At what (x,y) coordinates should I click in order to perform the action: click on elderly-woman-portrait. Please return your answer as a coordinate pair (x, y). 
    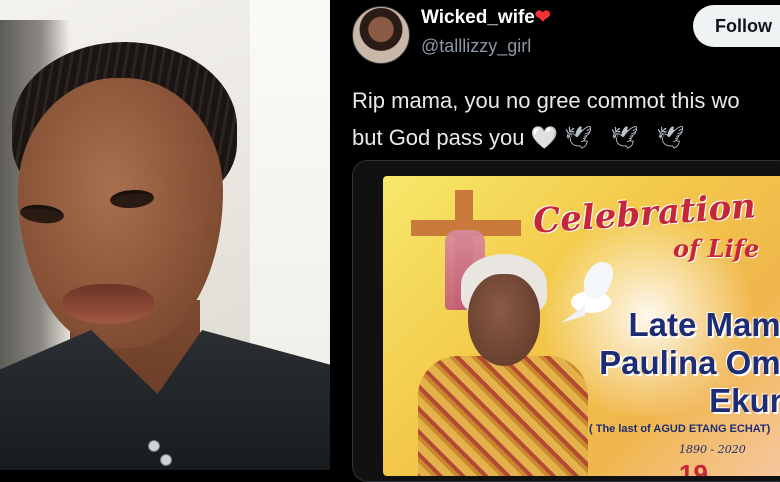
    Looking at the image, I should click on (495, 361).